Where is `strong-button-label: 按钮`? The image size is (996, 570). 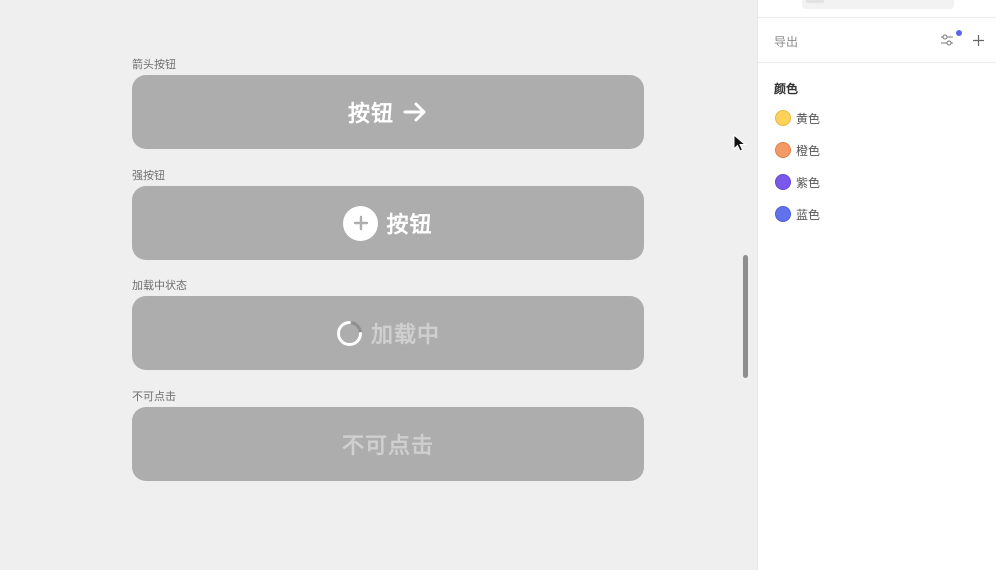 strong-button-label: 按钮 is located at coordinates (409, 225).